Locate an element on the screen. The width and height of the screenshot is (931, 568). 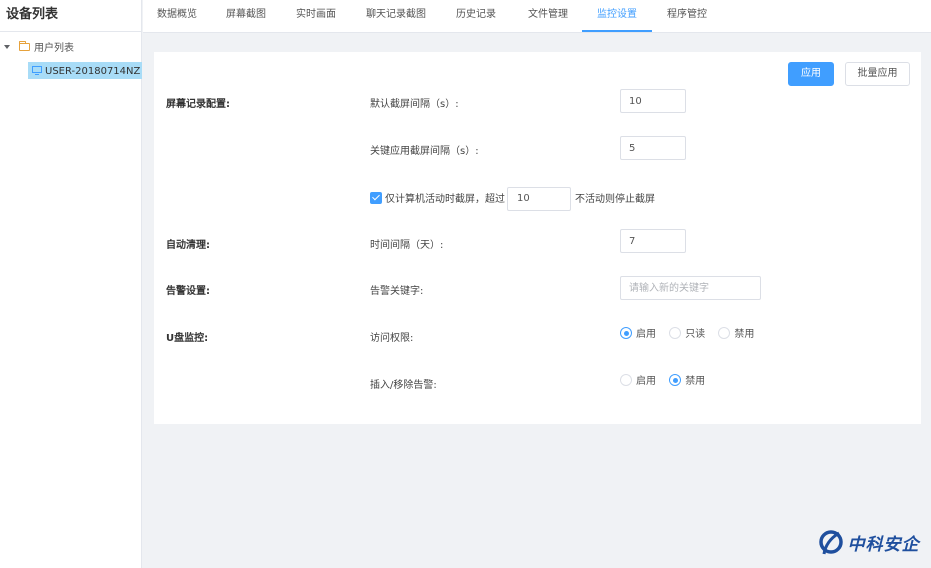
brand-logo: 中科安企 is located at coordinates (869, 544).